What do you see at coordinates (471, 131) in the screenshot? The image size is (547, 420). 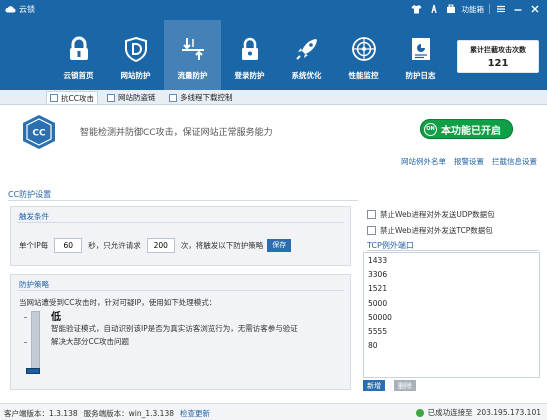 I see `toggle-label: 本功能已开启` at bounding box center [471, 131].